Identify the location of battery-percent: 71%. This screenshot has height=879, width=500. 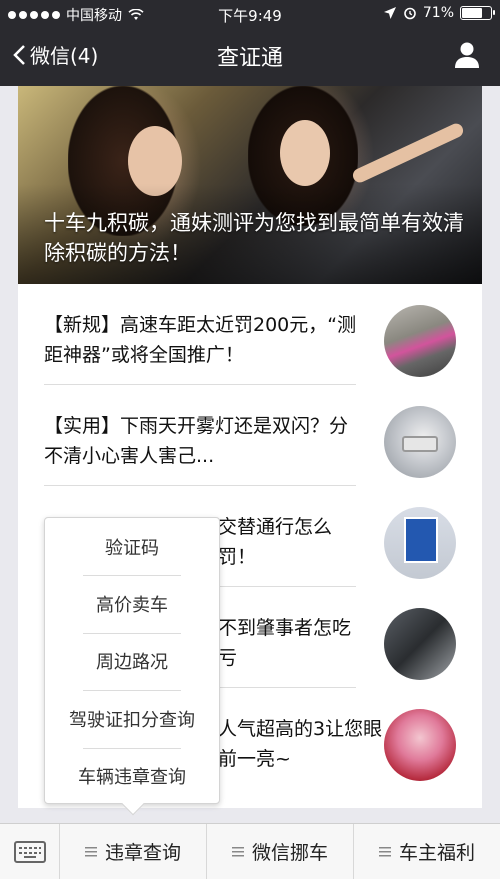
(438, 13).